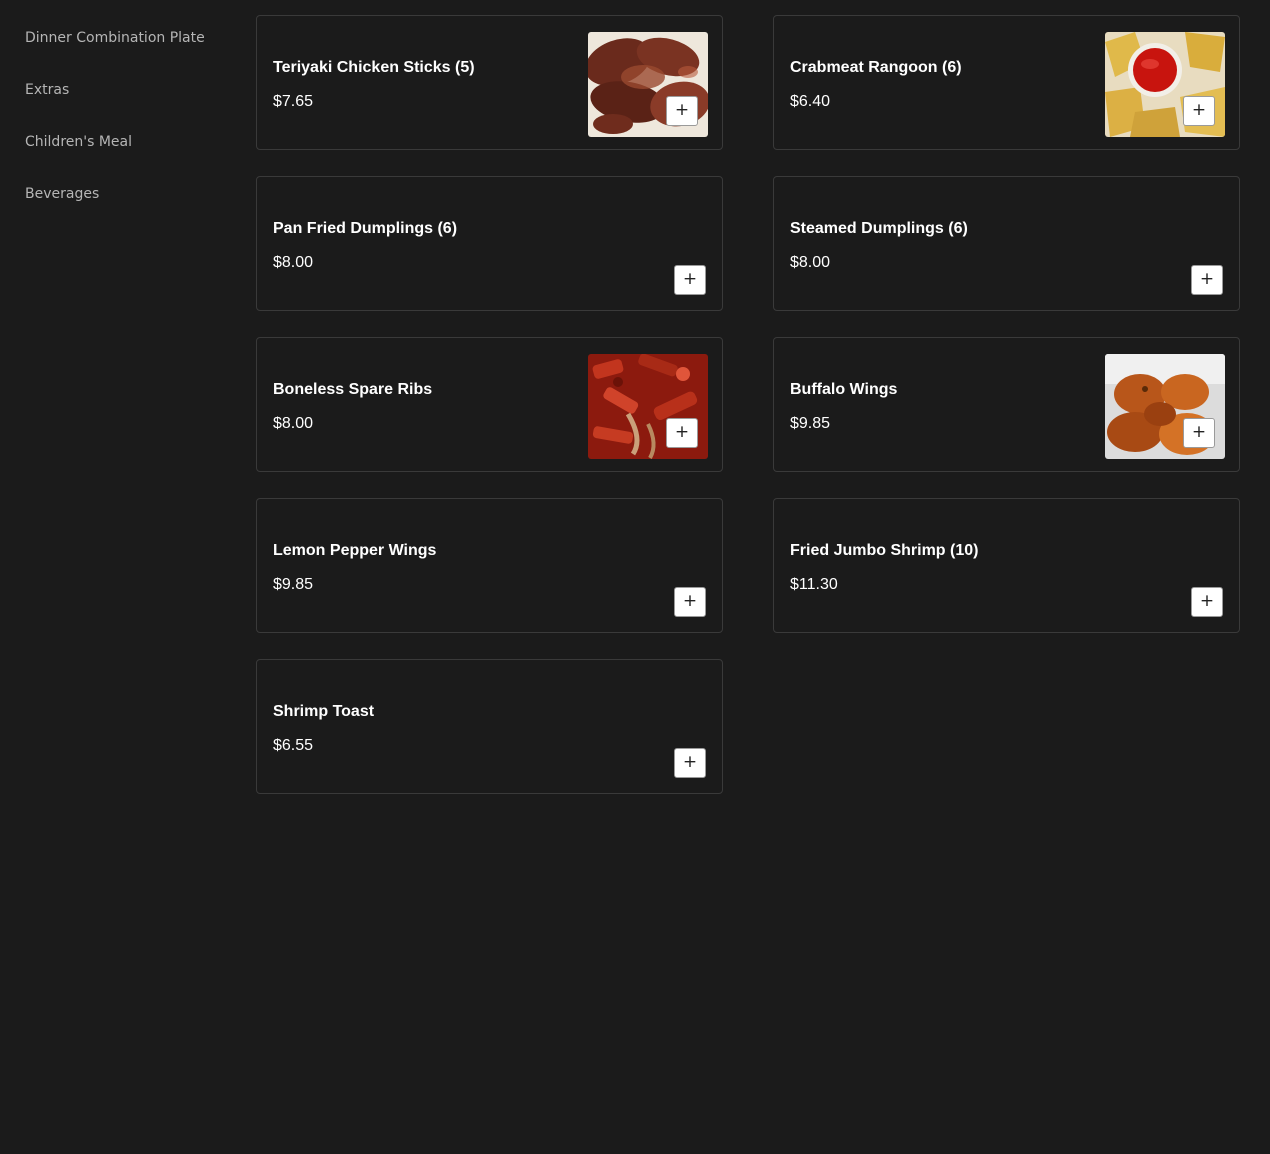 Image resolution: width=1270 pixels, height=1154 pixels. I want to click on menu-item-price: $6.40, so click(810, 101).